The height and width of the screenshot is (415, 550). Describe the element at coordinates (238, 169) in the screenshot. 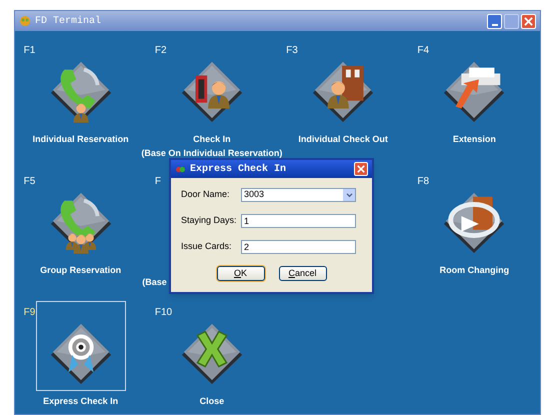

I see `dialog-title: Express Check In` at that location.